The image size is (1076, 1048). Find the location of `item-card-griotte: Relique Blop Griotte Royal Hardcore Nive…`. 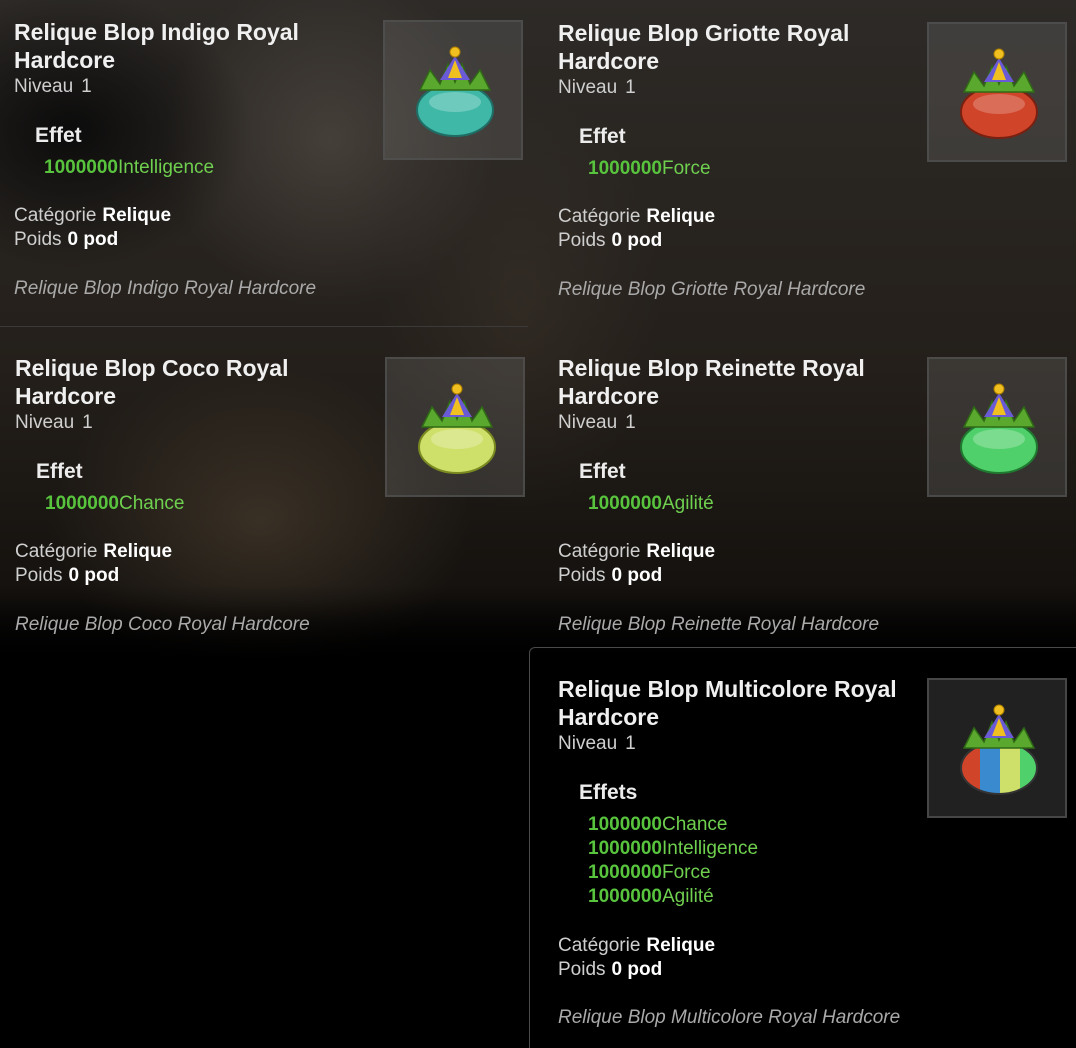

item-card-griotte: Relique Blop Griotte Royal Hardcore Nive… is located at coordinates (813, 169).